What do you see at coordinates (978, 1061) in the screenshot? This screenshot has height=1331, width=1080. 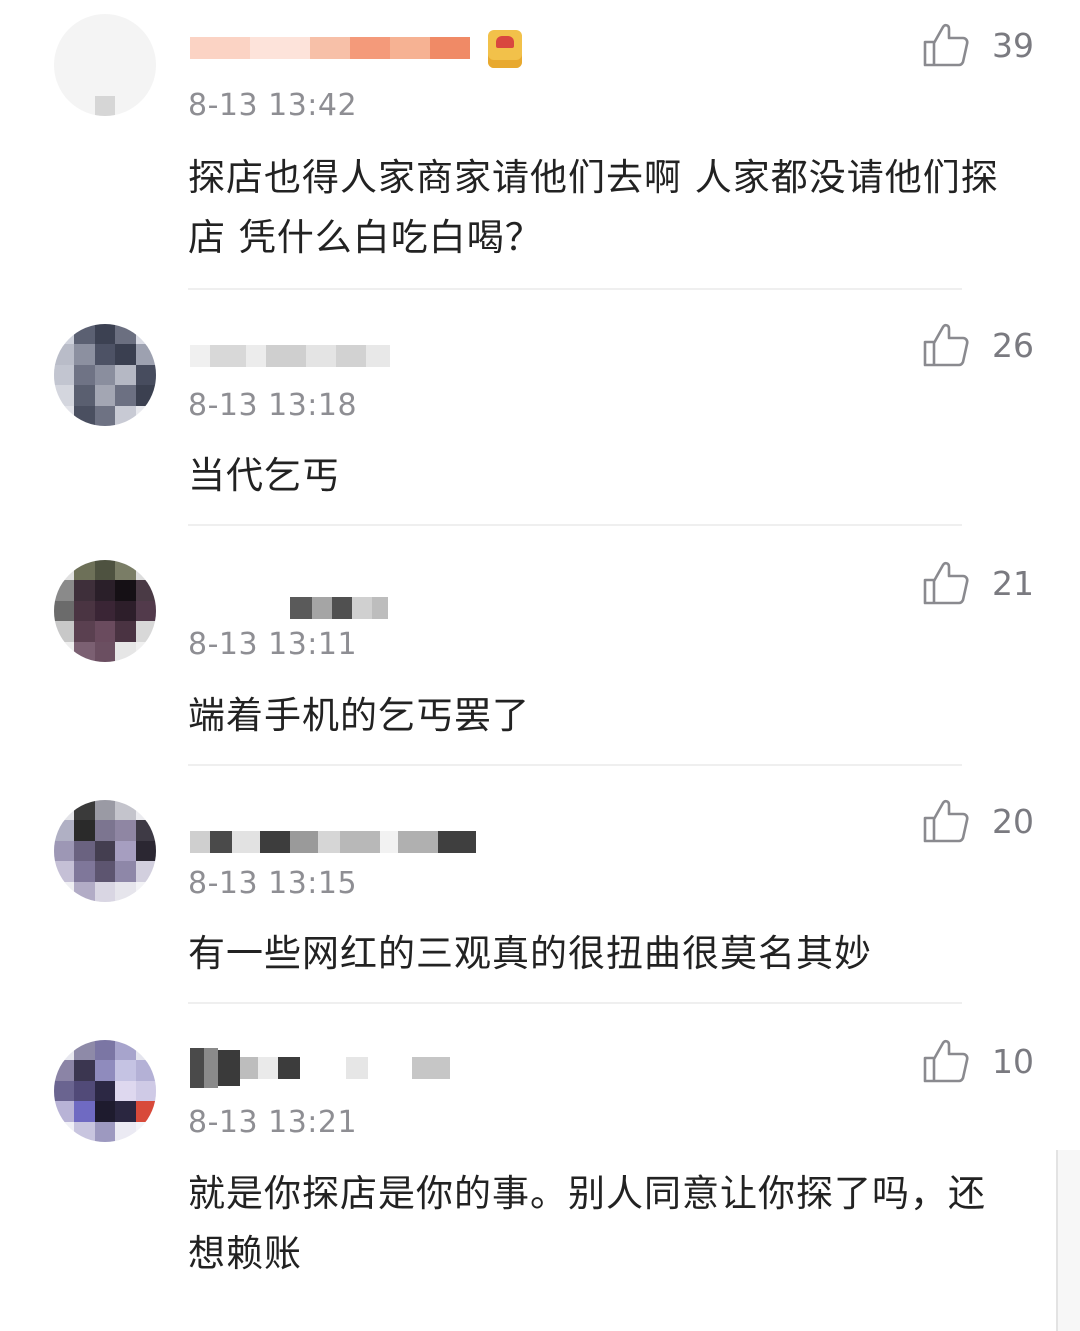 I see `like-button: 10` at bounding box center [978, 1061].